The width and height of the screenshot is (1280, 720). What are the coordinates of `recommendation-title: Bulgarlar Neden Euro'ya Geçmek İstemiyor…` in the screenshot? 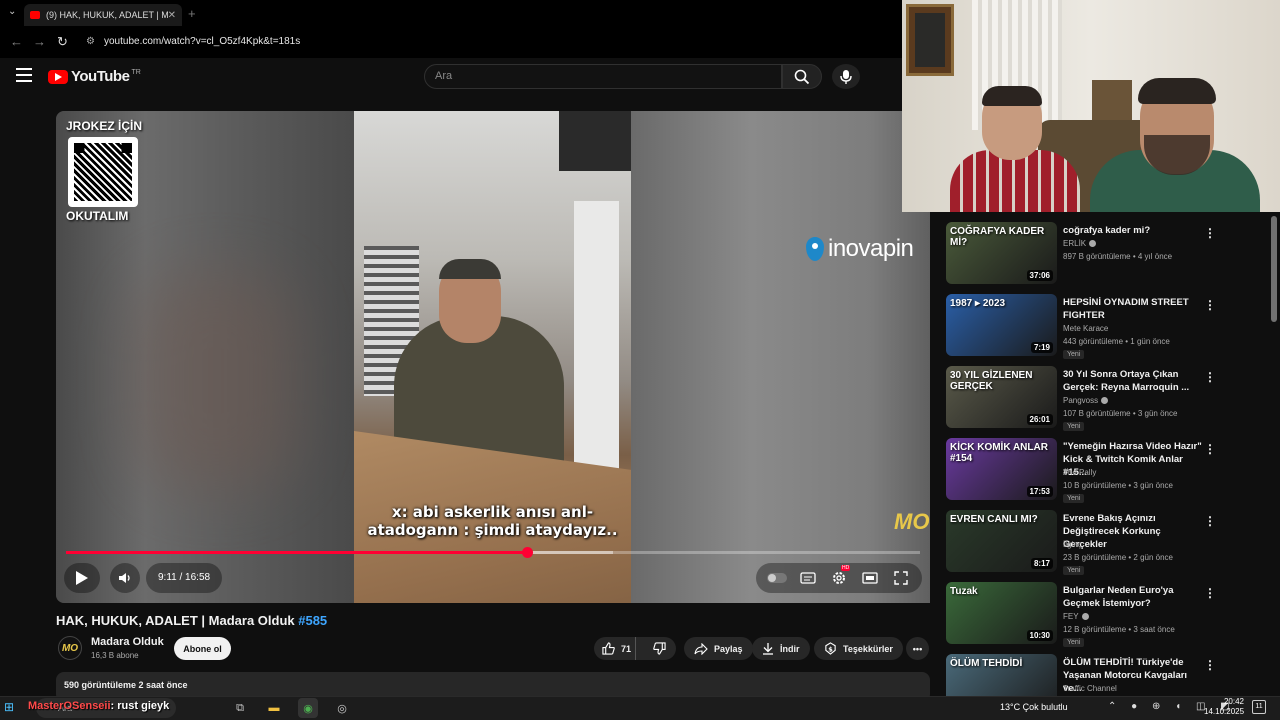 It's located at (1133, 597).